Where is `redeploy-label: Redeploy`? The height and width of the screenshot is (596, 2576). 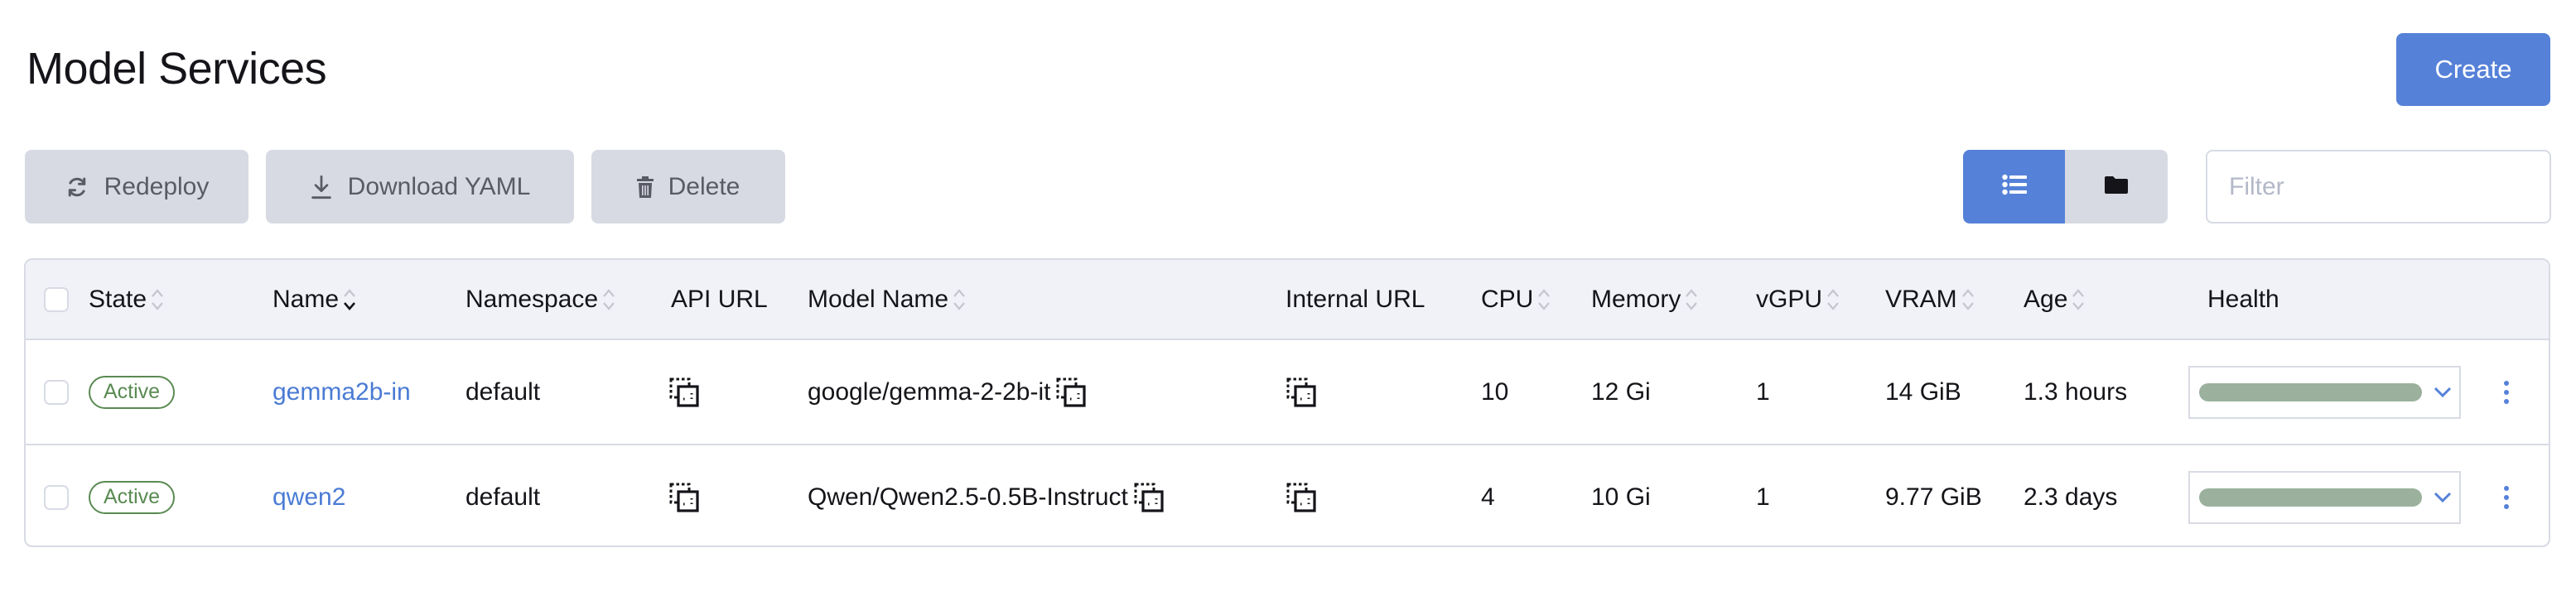 redeploy-label: Redeploy is located at coordinates (157, 186).